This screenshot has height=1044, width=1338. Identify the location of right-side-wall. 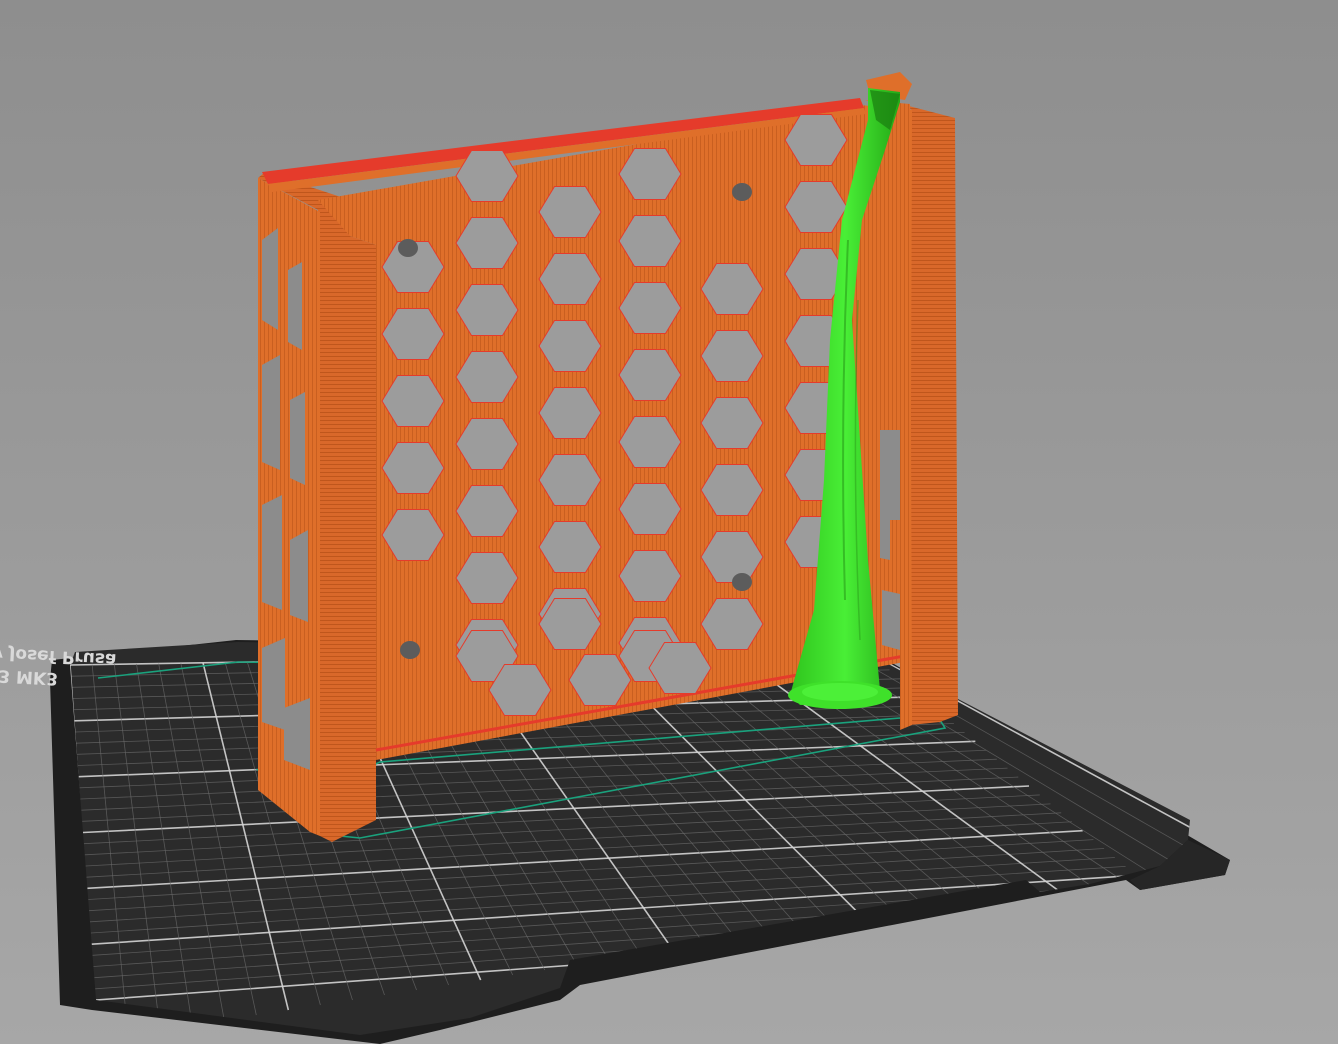
(931, 415).